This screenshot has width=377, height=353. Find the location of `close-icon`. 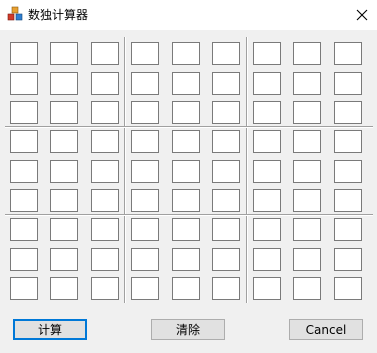

close-icon is located at coordinates (362, 15).